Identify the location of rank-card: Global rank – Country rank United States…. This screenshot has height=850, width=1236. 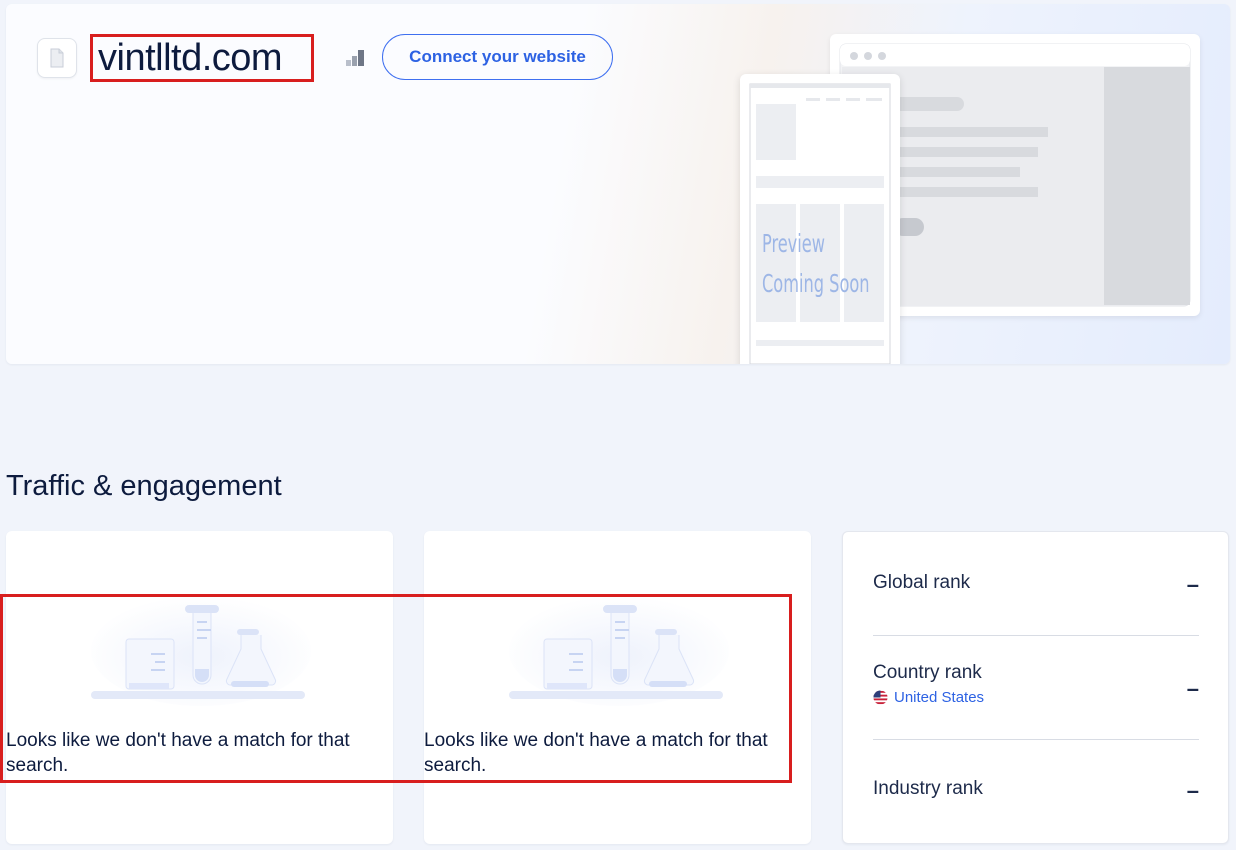
(1035, 687).